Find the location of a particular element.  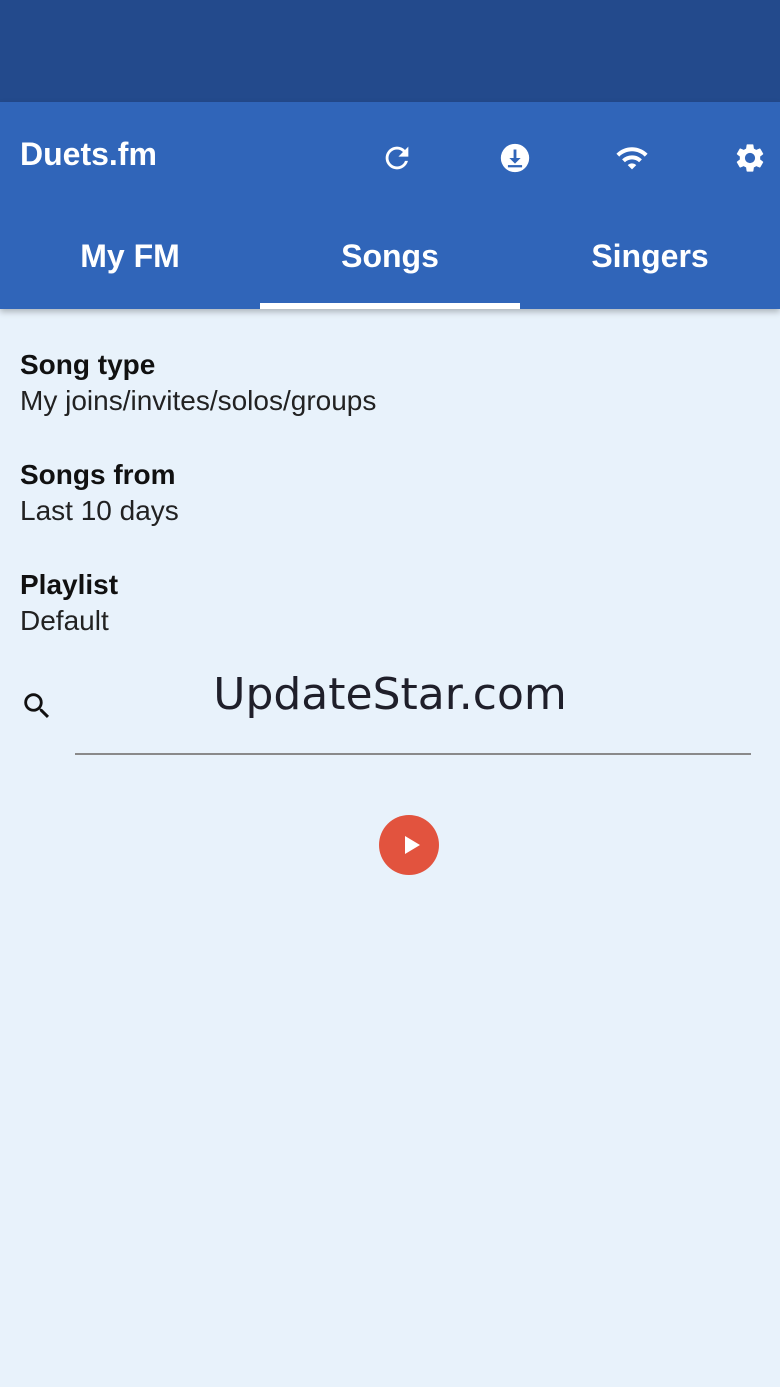

song-type-label: Song type is located at coordinates (88, 364).